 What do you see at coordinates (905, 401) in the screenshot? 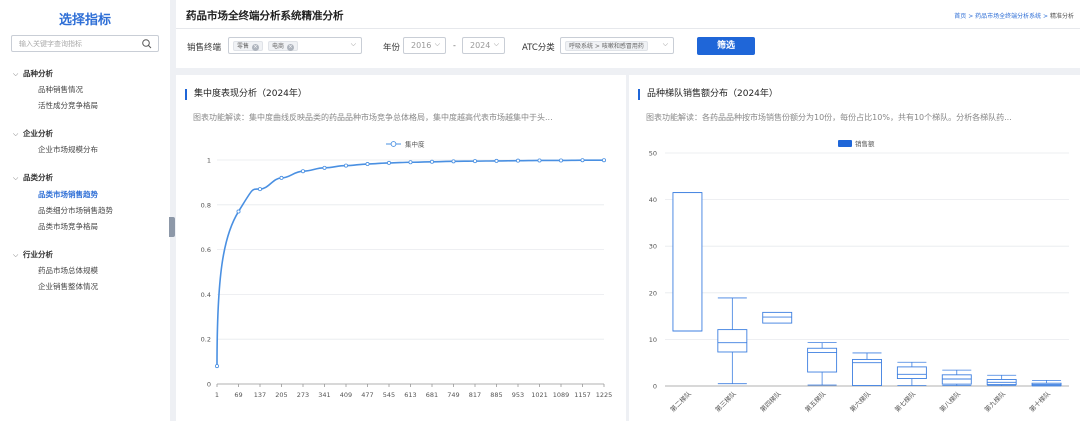
I see `x-tick-label: 第七梯队` at bounding box center [905, 401].